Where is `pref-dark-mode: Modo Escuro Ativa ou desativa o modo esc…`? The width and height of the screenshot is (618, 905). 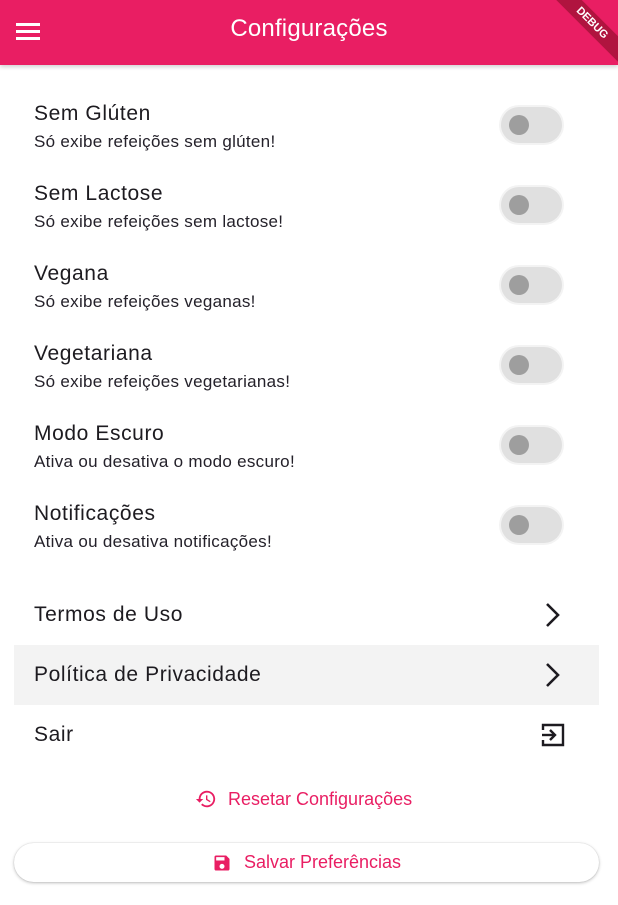
pref-dark-mode: Modo Escuro Ativa ou desativa o modo esc… is located at coordinates (309, 462).